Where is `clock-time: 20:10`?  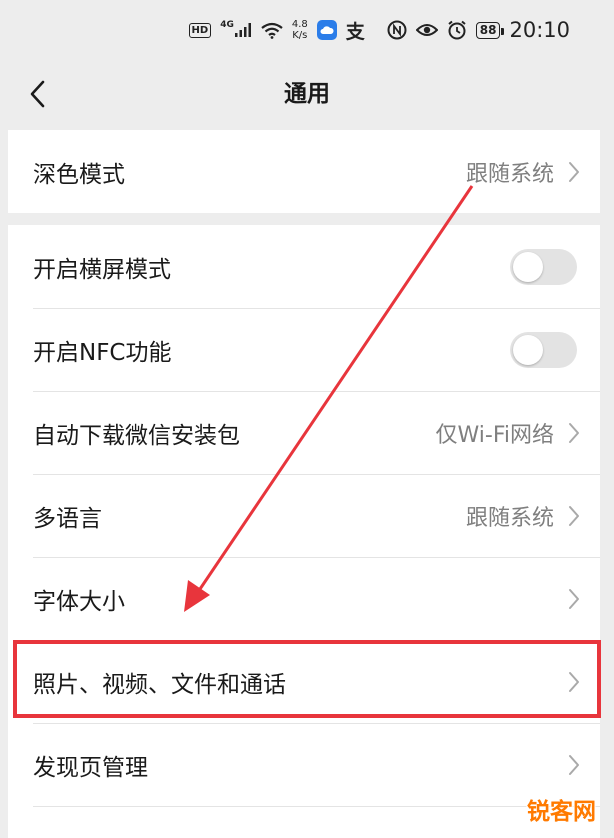 clock-time: 20:10 is located at coordinates (539, 30).